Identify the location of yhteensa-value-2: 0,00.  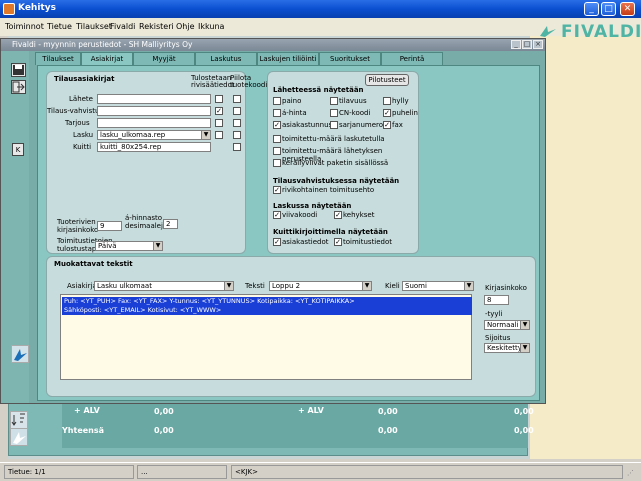
(388, 430).